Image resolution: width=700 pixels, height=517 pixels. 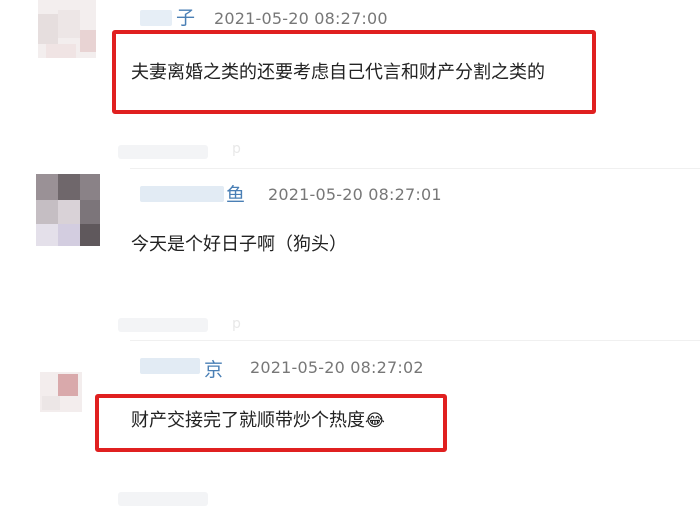 I want to click on comment-text: 财产交接完了就顺带炒个热度😂, so click(x=258, y=421).